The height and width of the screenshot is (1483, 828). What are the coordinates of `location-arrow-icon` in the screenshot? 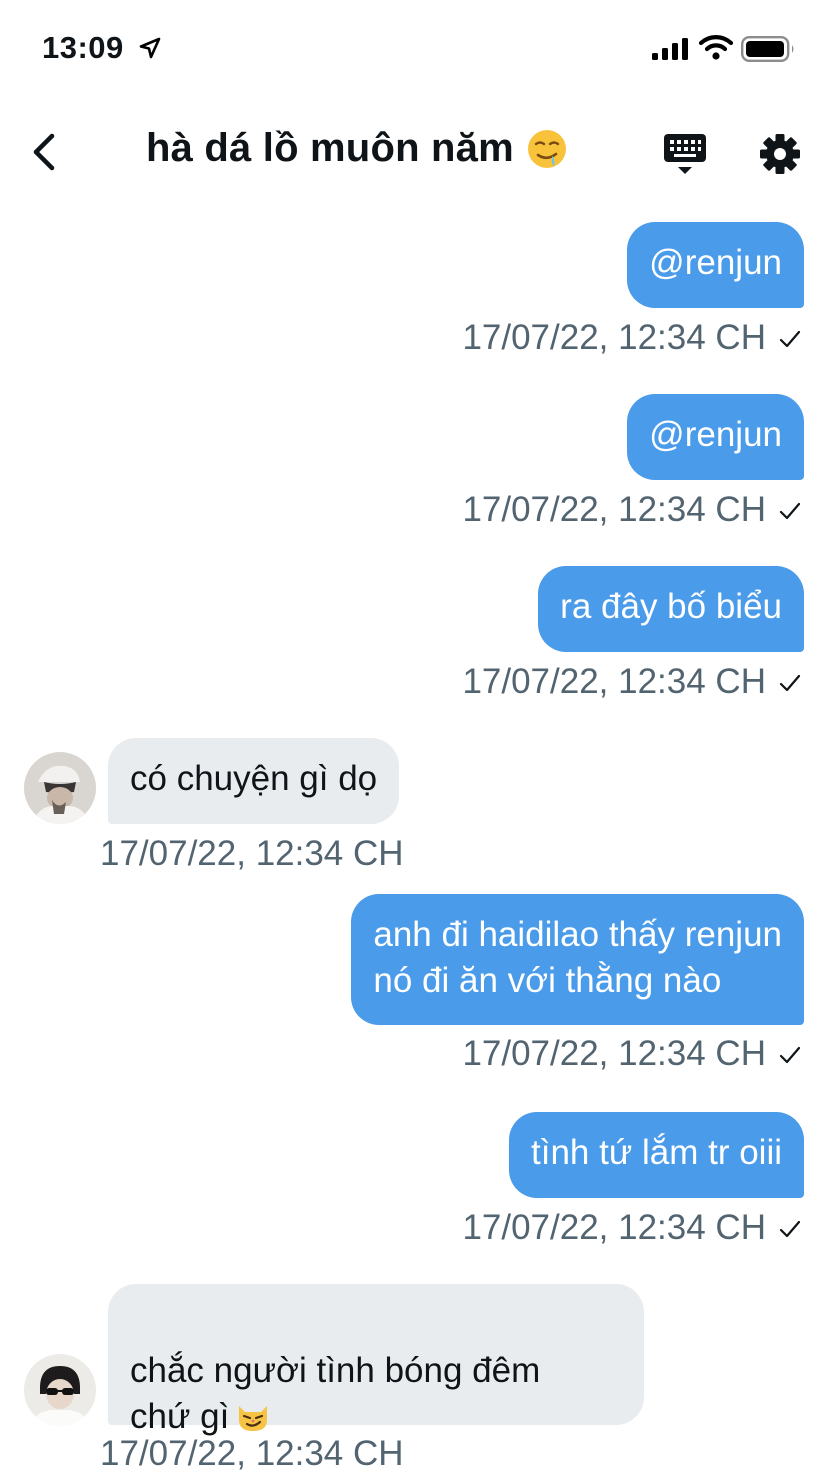 It's located at (150, 48).